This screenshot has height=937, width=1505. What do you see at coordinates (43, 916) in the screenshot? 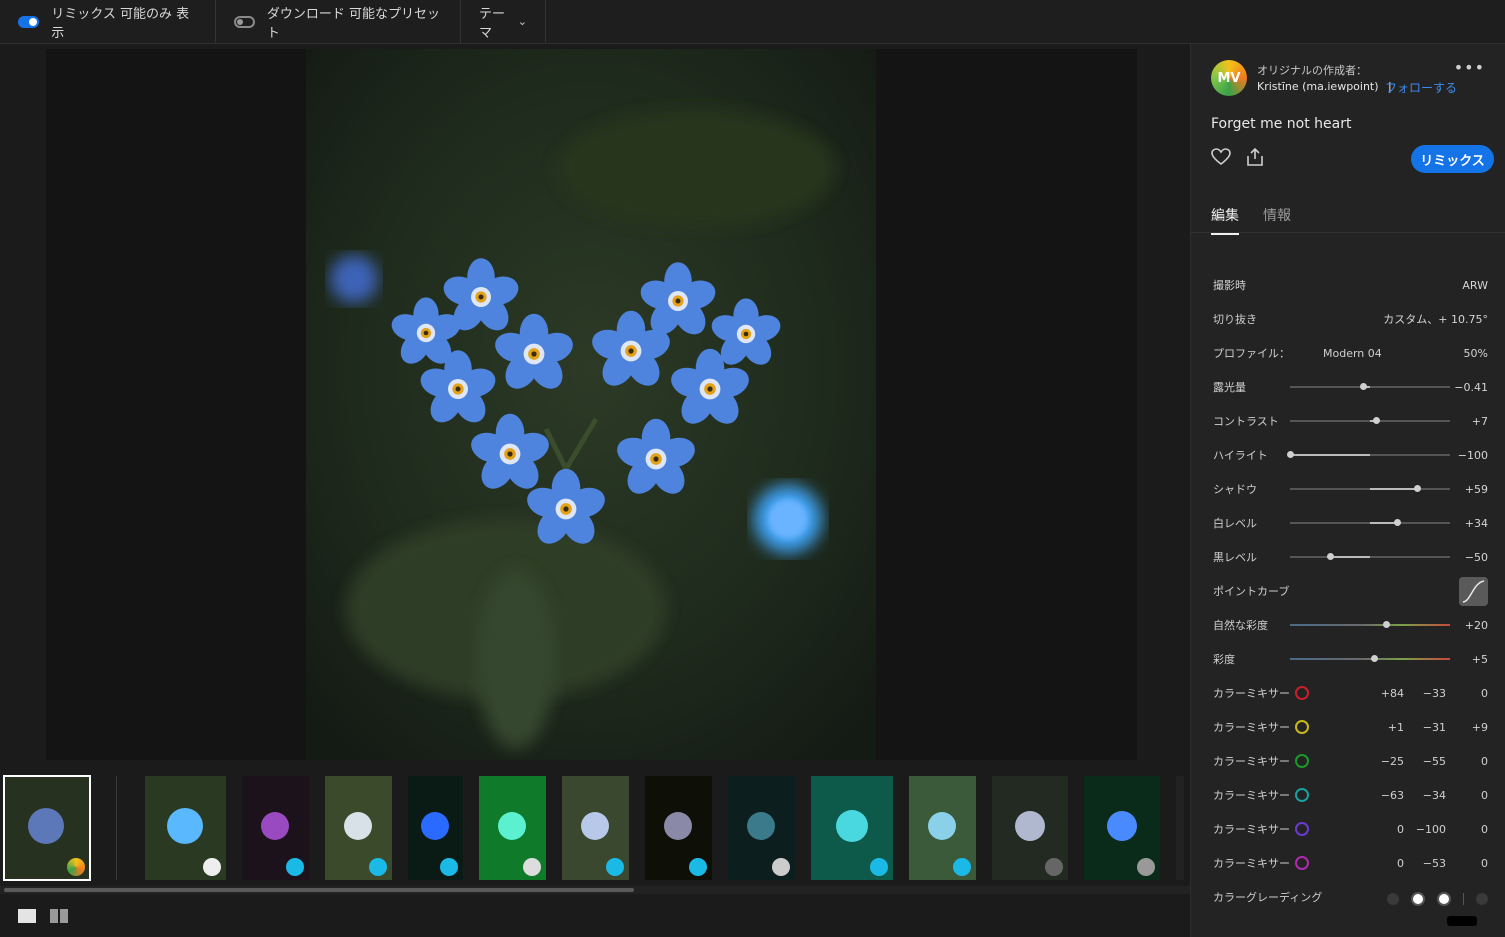
I see `view-mode-switch` at bounding box center [43, 916].